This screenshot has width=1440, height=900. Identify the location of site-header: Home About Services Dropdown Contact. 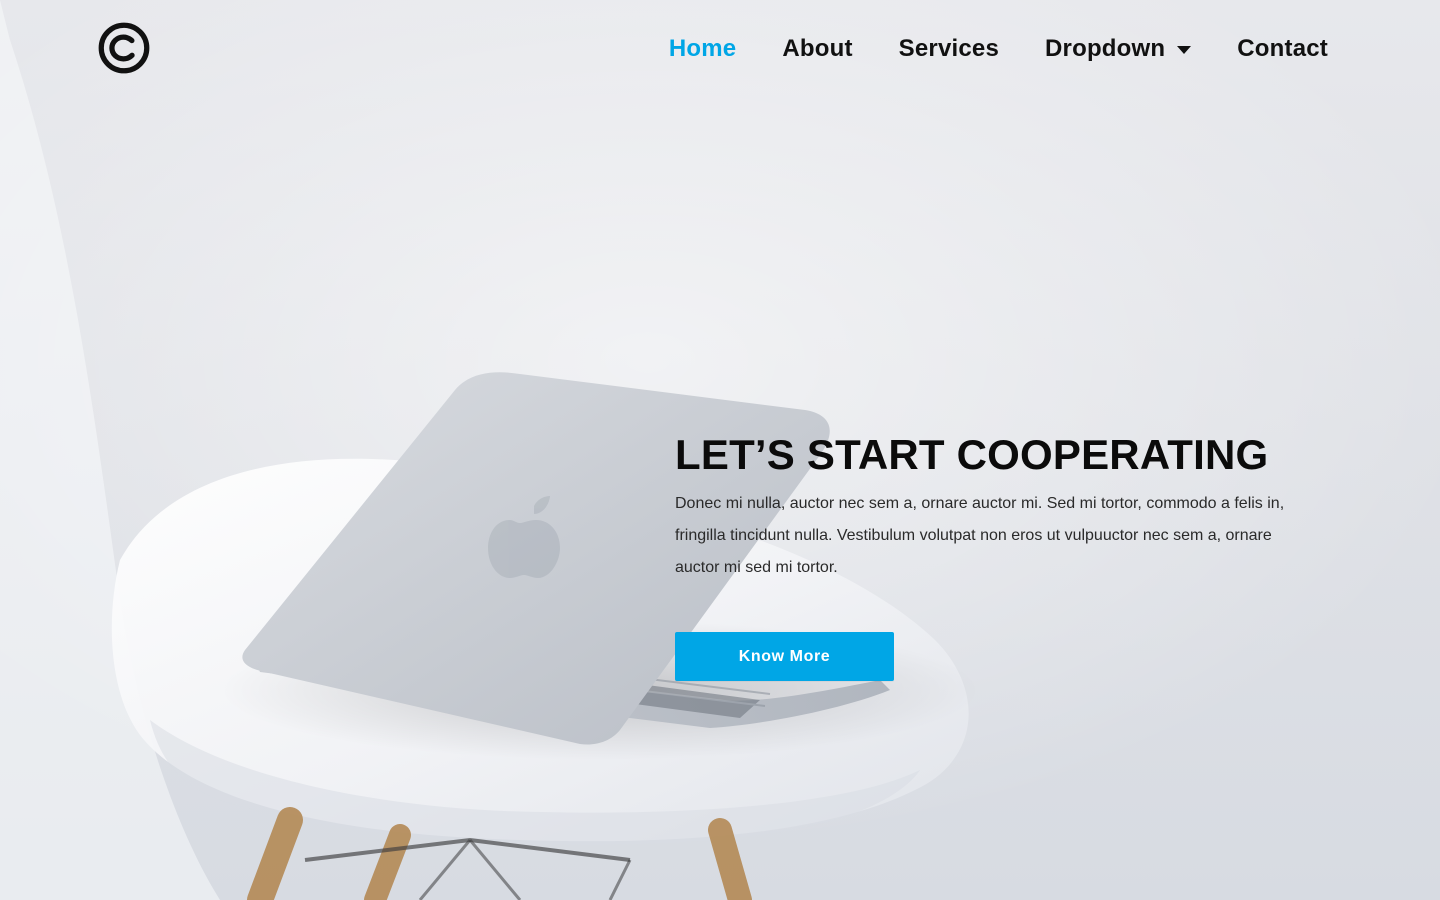
(720, 48).